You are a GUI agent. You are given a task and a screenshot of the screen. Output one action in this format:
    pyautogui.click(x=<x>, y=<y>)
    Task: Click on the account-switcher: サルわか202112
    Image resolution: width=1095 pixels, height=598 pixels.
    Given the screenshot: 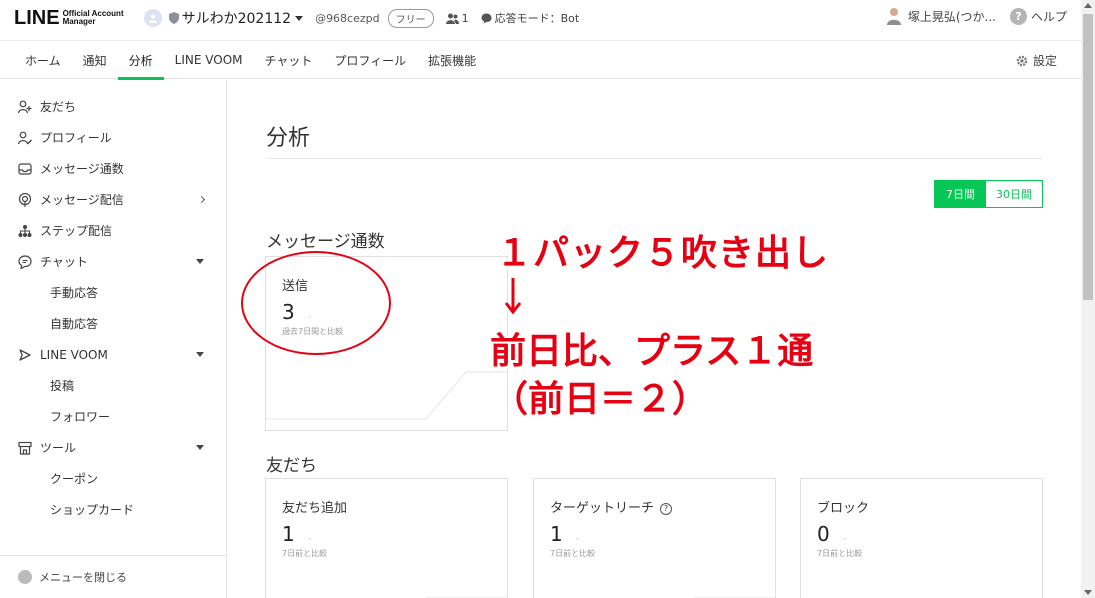 What is the action you would take?
    pyautogui.click(x=223, y=18)
    